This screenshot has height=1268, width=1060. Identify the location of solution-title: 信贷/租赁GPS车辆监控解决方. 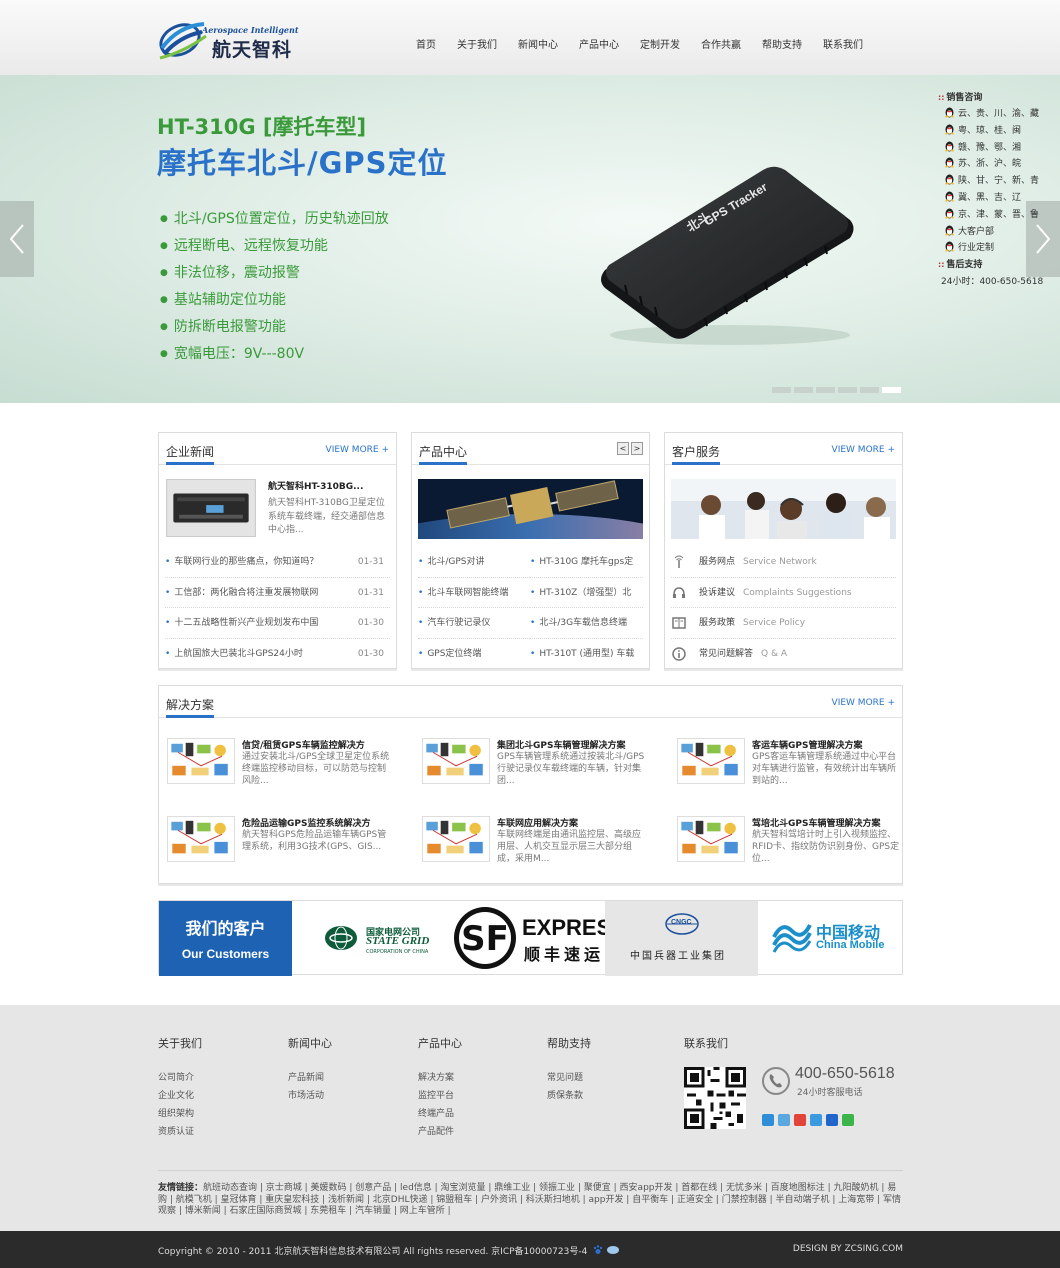
(303, 744).